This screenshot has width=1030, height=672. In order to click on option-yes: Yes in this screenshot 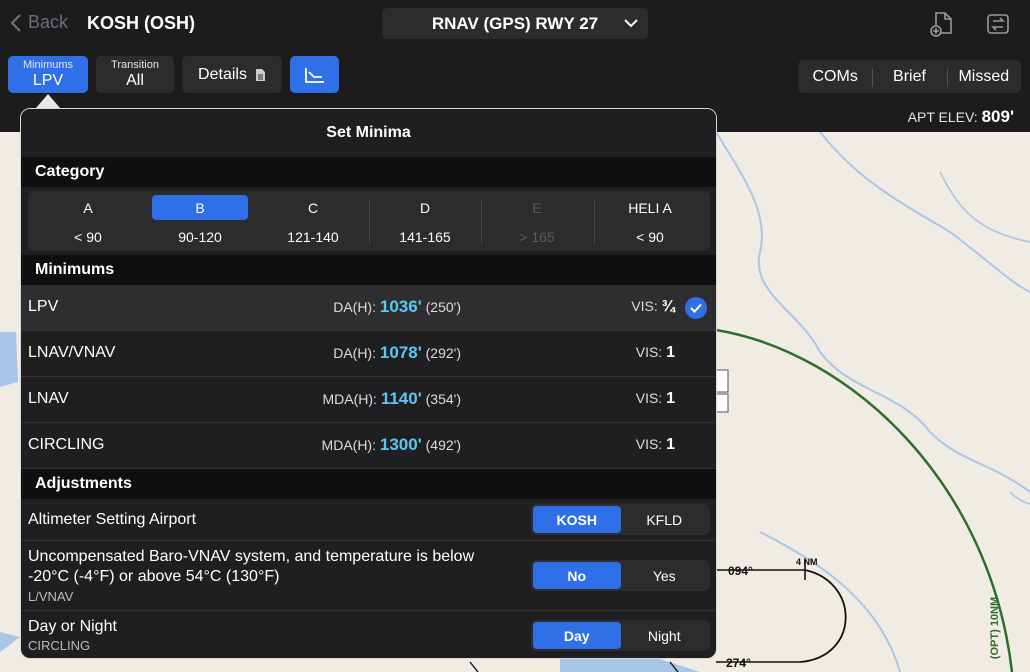, I will do `click(665, 575)`.